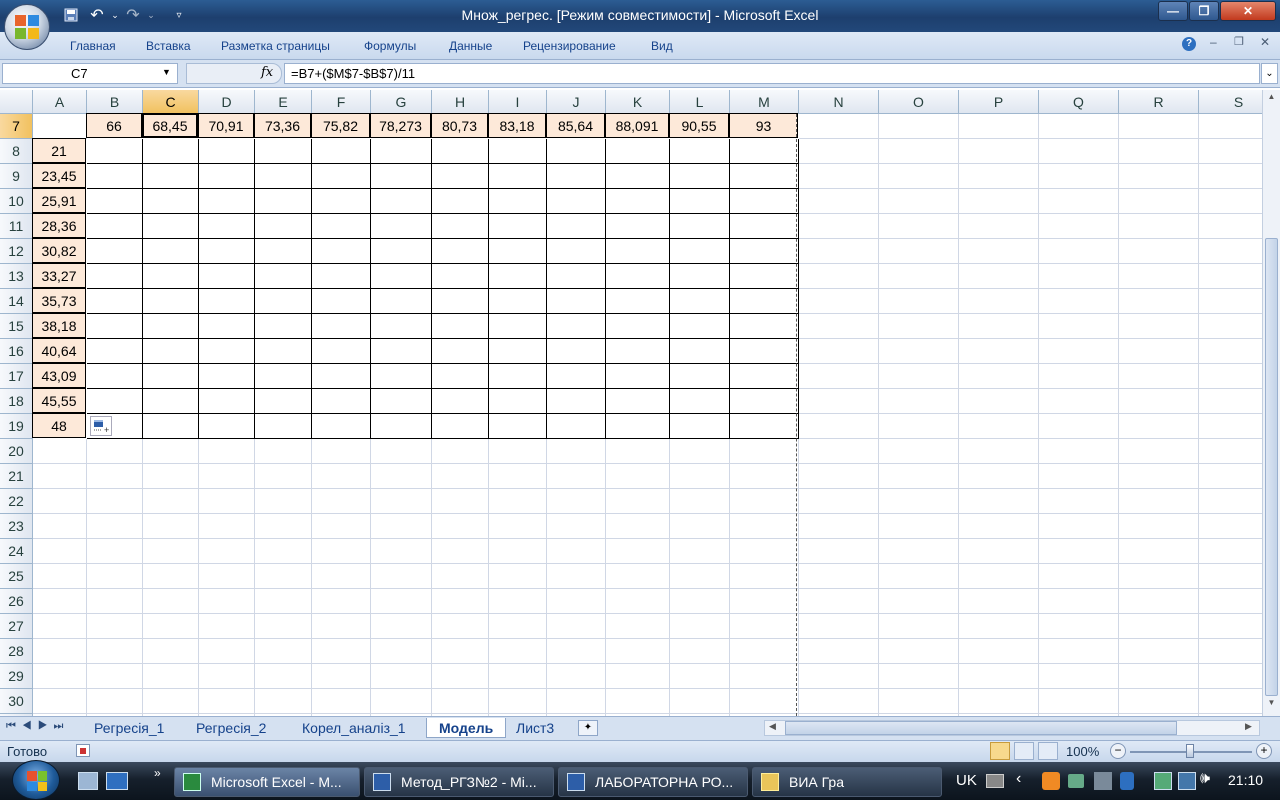  Describe the element at coordinates (919, 376) in the screenshot. I see `cell-o17` at that location.